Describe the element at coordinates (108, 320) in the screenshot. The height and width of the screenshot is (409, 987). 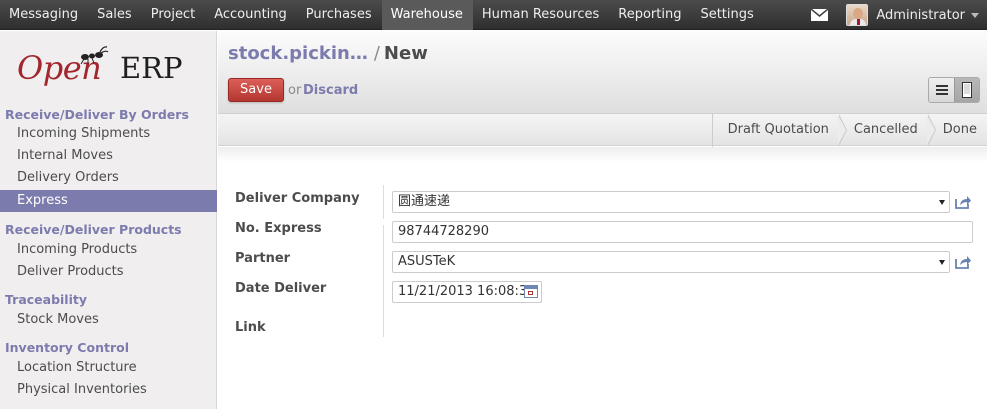
I see `sidebar-item-stock-moves: Stock Moves` at that location.